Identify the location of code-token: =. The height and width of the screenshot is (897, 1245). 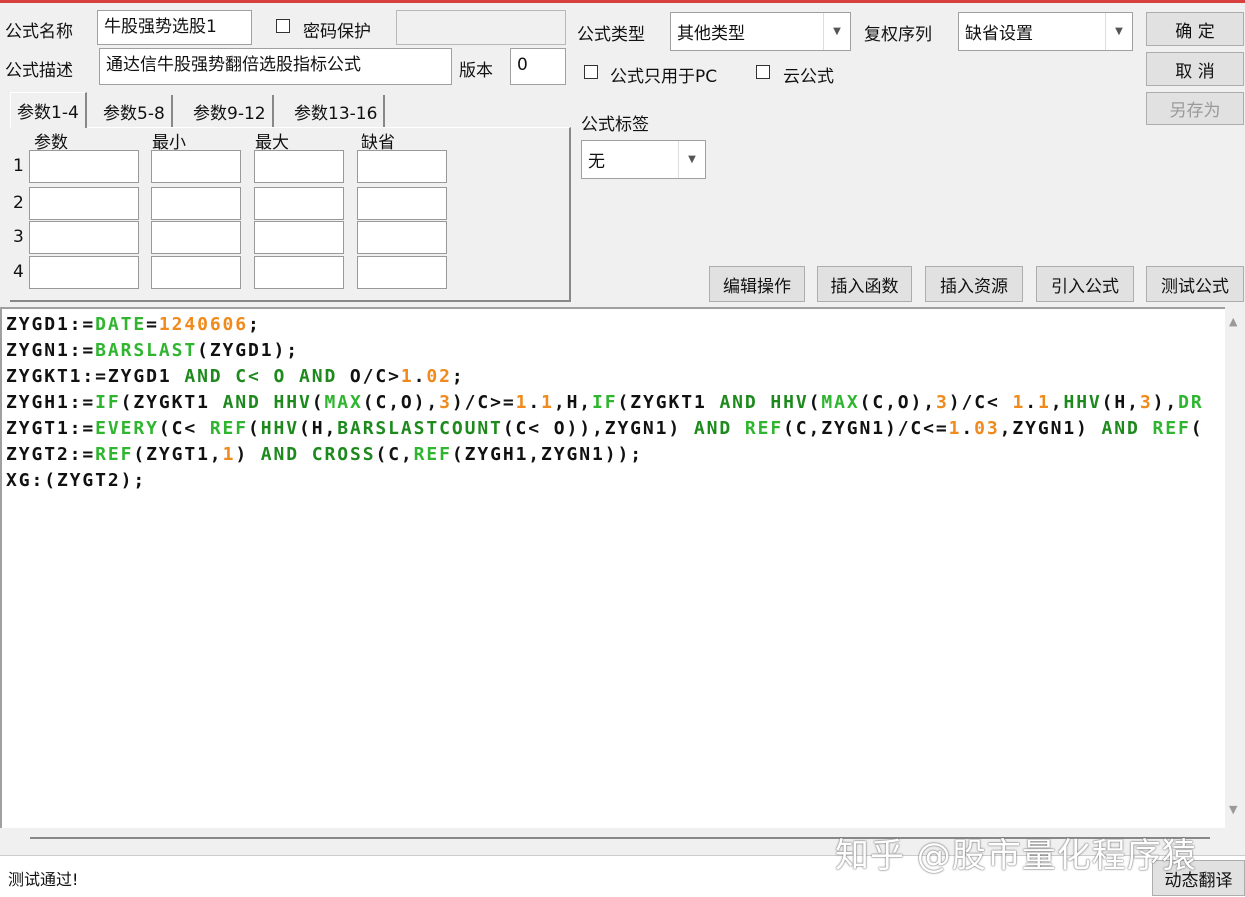
(152, 324).